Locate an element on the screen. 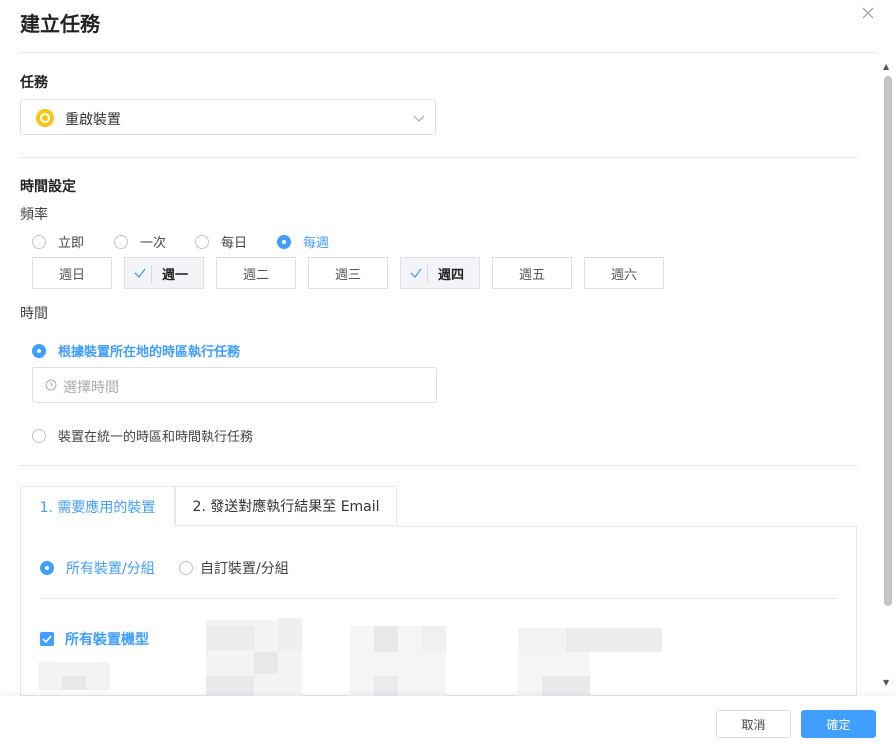 The width and height of the screenshot is (896, 744). scope-radio-custom-devices: 自訂裝置/分組 is located at coordinates (234, 568).